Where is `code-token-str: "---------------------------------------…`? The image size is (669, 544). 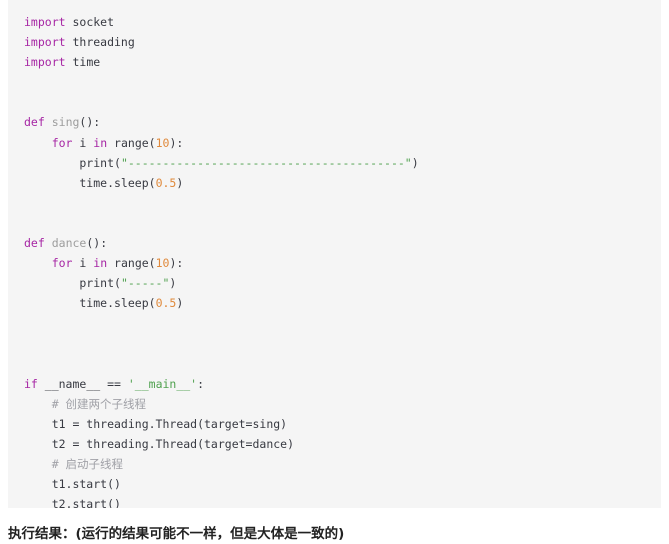
code-token-str: "---------------------------------------… is located at coordinates (266, 162).